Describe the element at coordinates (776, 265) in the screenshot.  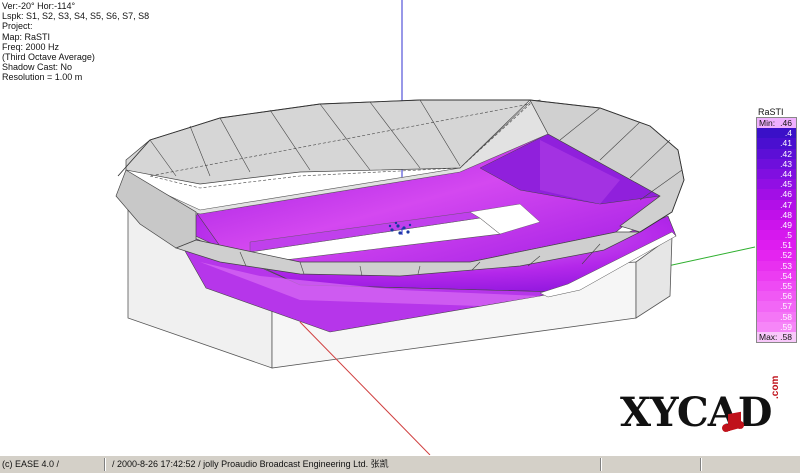
I see `legend-row: .53` at that location.